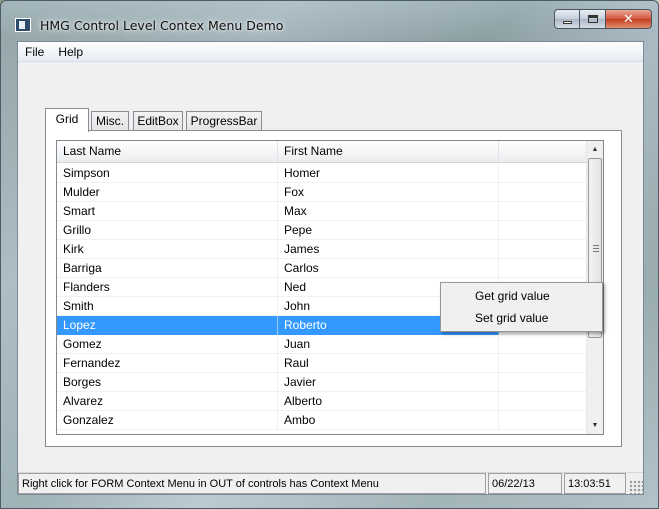 The width and height of the screenshot is (659, 509). Describe the element at coordinates (388, 344) in the screenshot. I see `table-cell: Juan` at that location.